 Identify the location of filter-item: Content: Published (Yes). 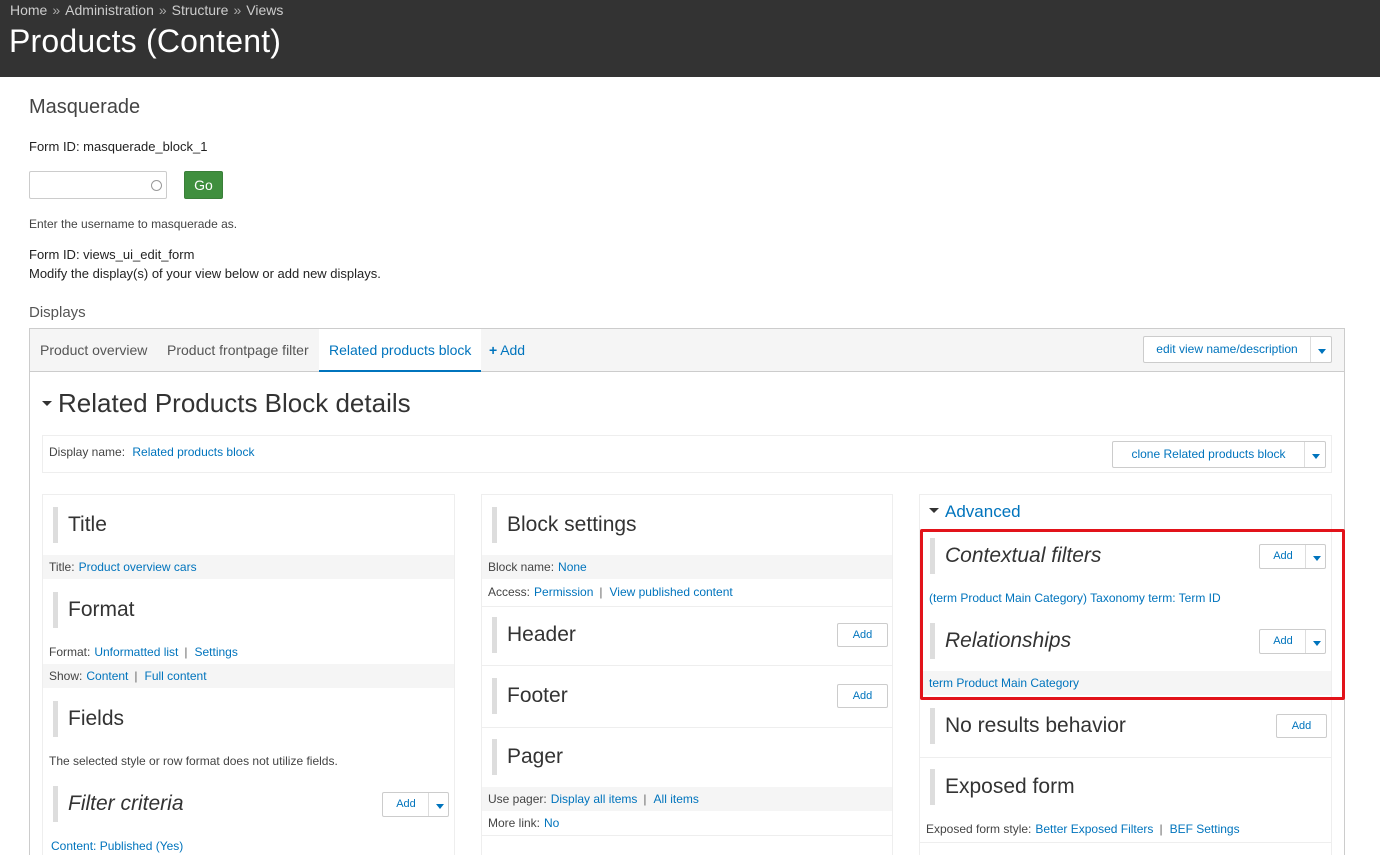
(248, 844).